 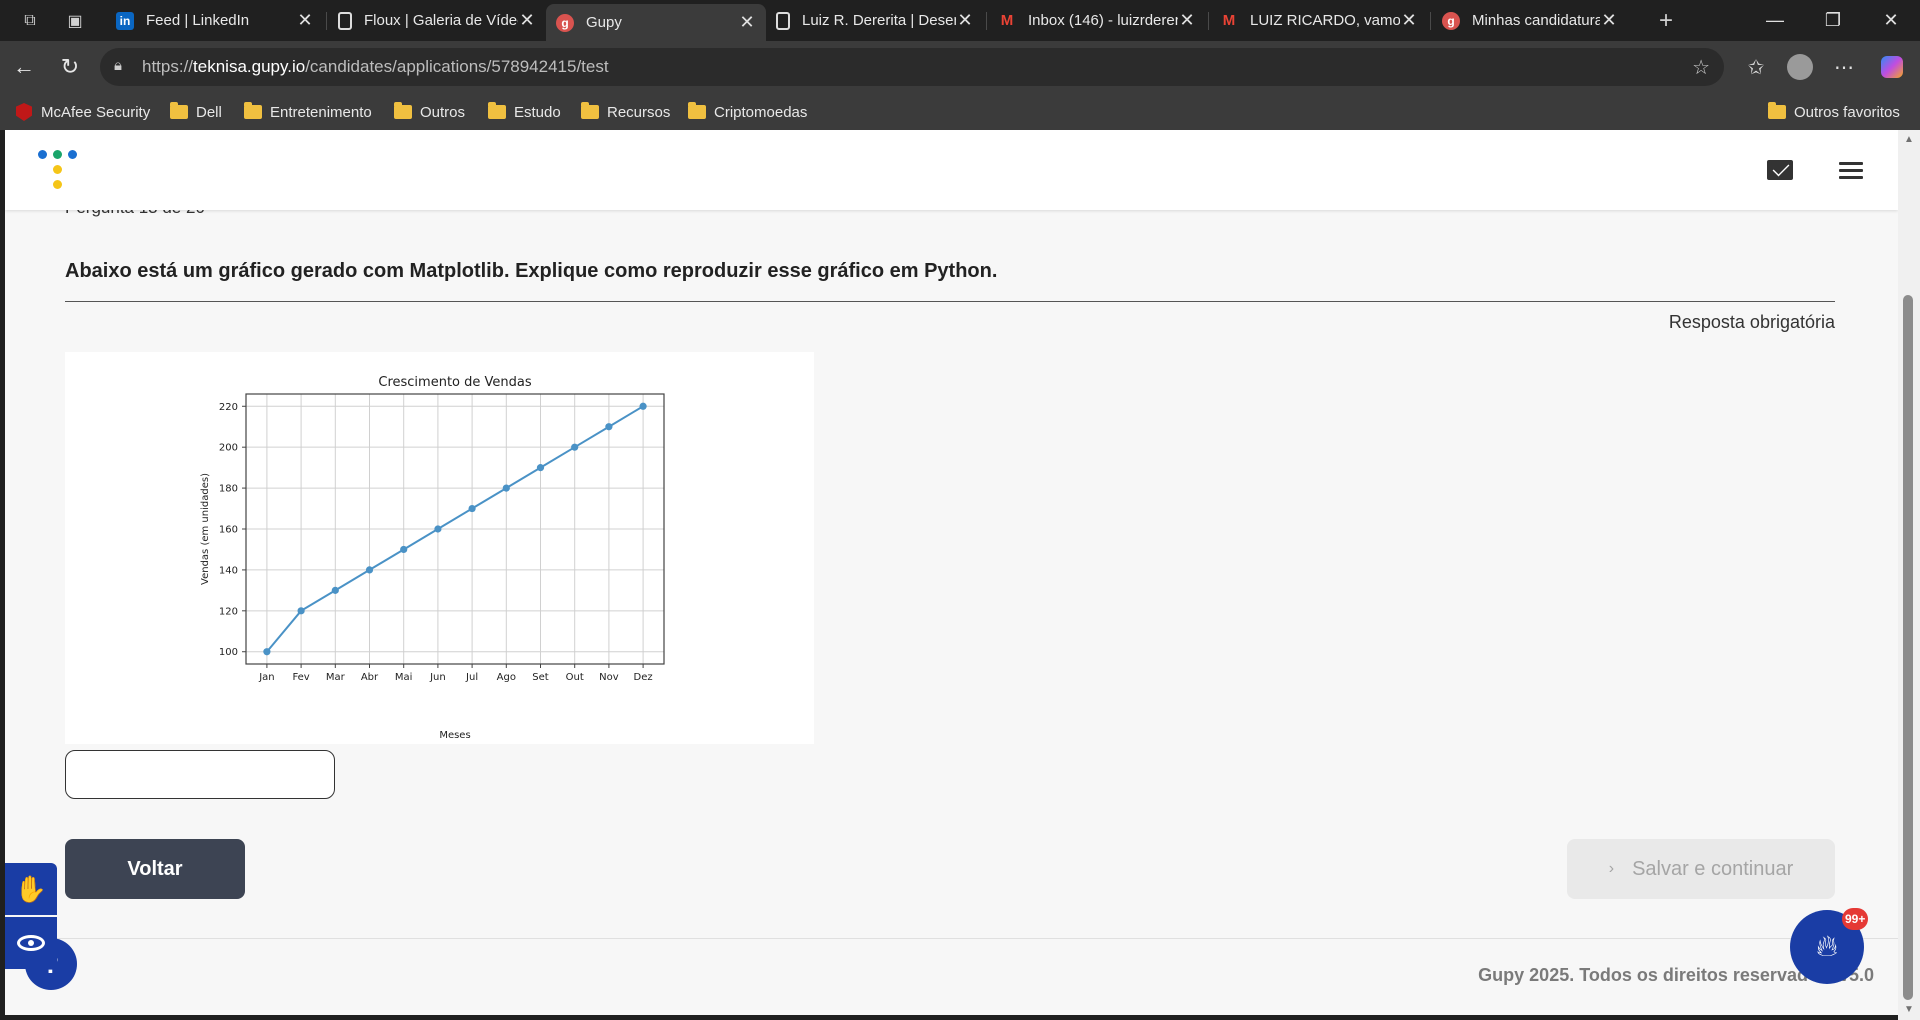 I want to click on y-tick-label: 120, so click(x=228, y=611).